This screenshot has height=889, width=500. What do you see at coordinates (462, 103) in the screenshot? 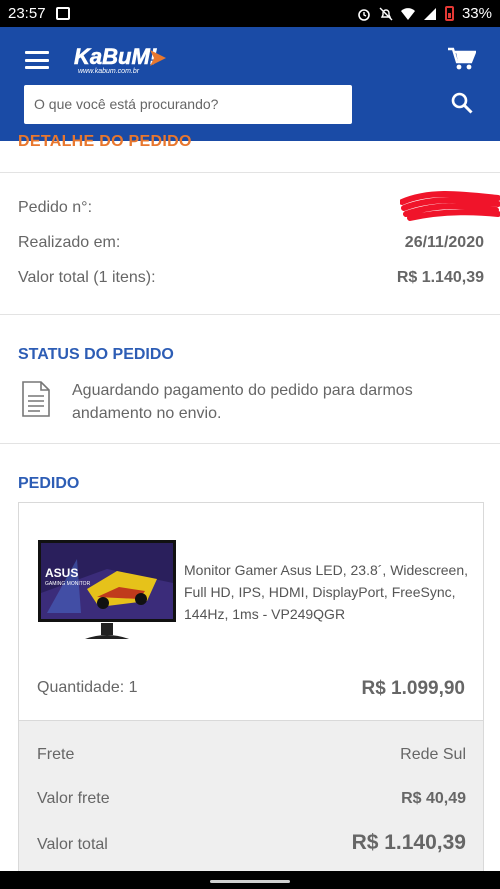
I see `search-icon` at bounding box center [462, 103].